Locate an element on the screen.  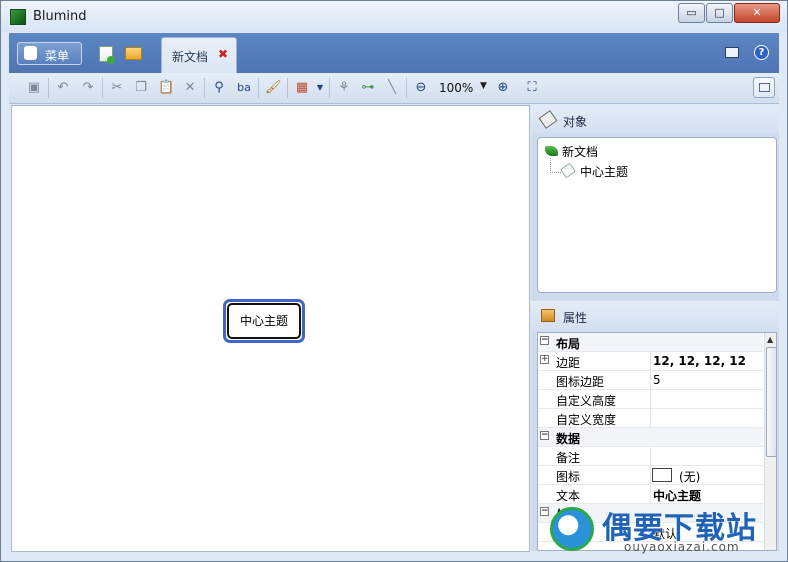
tab-close-icon: ✖ is located at coordinates (223, 54).